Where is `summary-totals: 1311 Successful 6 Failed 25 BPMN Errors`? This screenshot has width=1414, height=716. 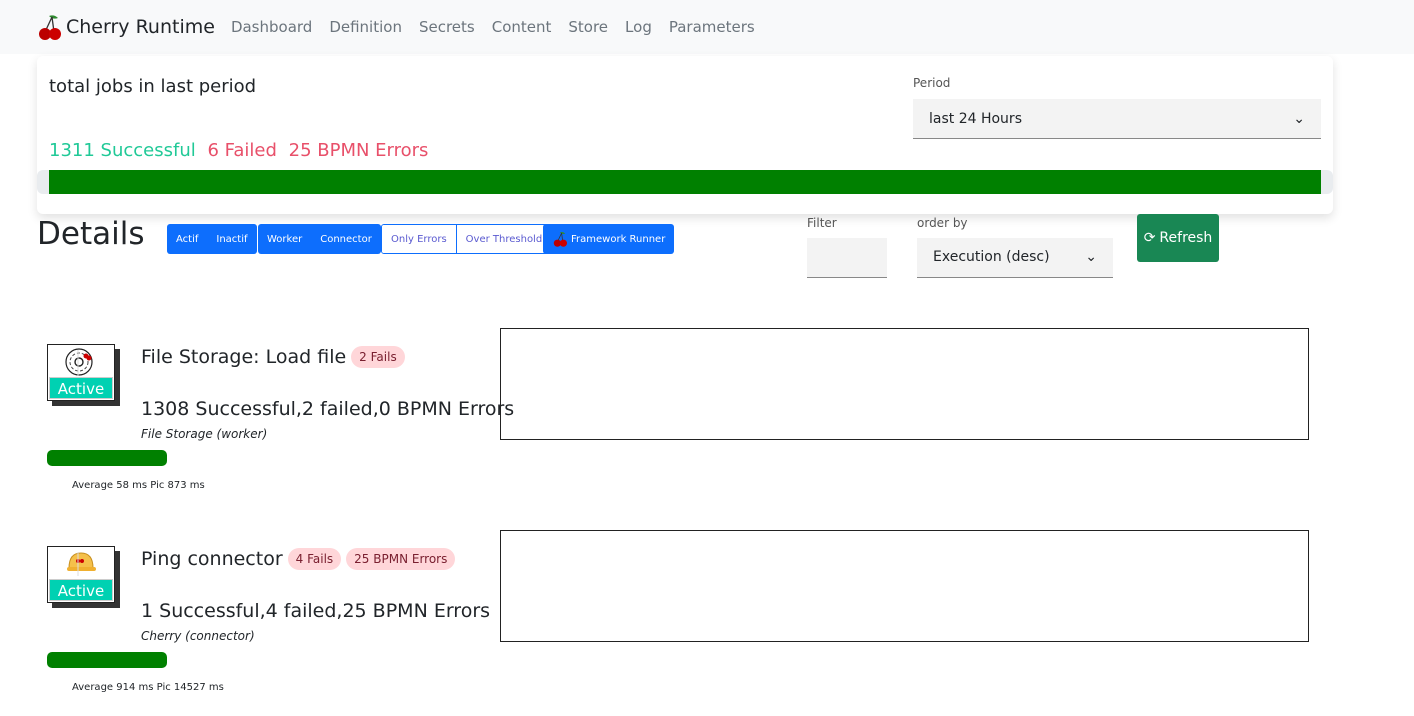 summary-totals: 1311 Successful 6 Failed 25 BPMN Errors is located at coordinates (238, 150).